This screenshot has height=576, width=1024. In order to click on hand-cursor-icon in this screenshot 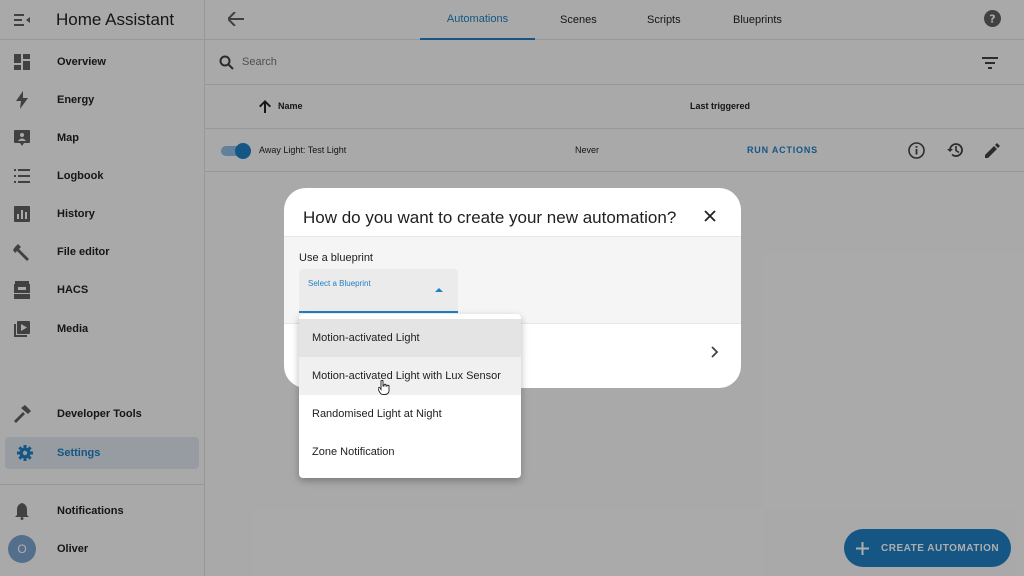, I will do `click(383, 389)`.